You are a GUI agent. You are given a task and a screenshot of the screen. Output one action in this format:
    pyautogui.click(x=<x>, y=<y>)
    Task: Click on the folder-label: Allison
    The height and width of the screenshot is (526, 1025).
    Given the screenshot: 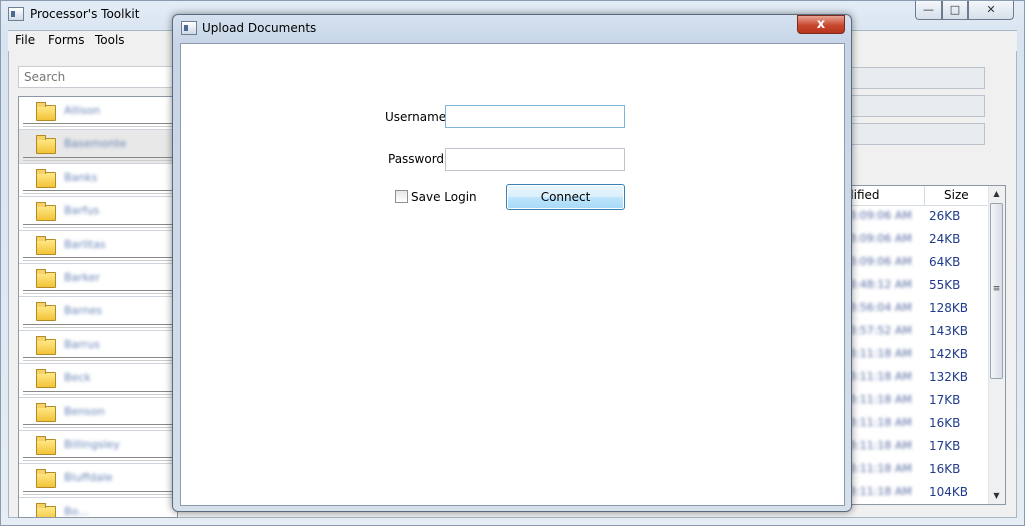 What is the action you would take?
    pyautogui.click(x=82, y=110)
    